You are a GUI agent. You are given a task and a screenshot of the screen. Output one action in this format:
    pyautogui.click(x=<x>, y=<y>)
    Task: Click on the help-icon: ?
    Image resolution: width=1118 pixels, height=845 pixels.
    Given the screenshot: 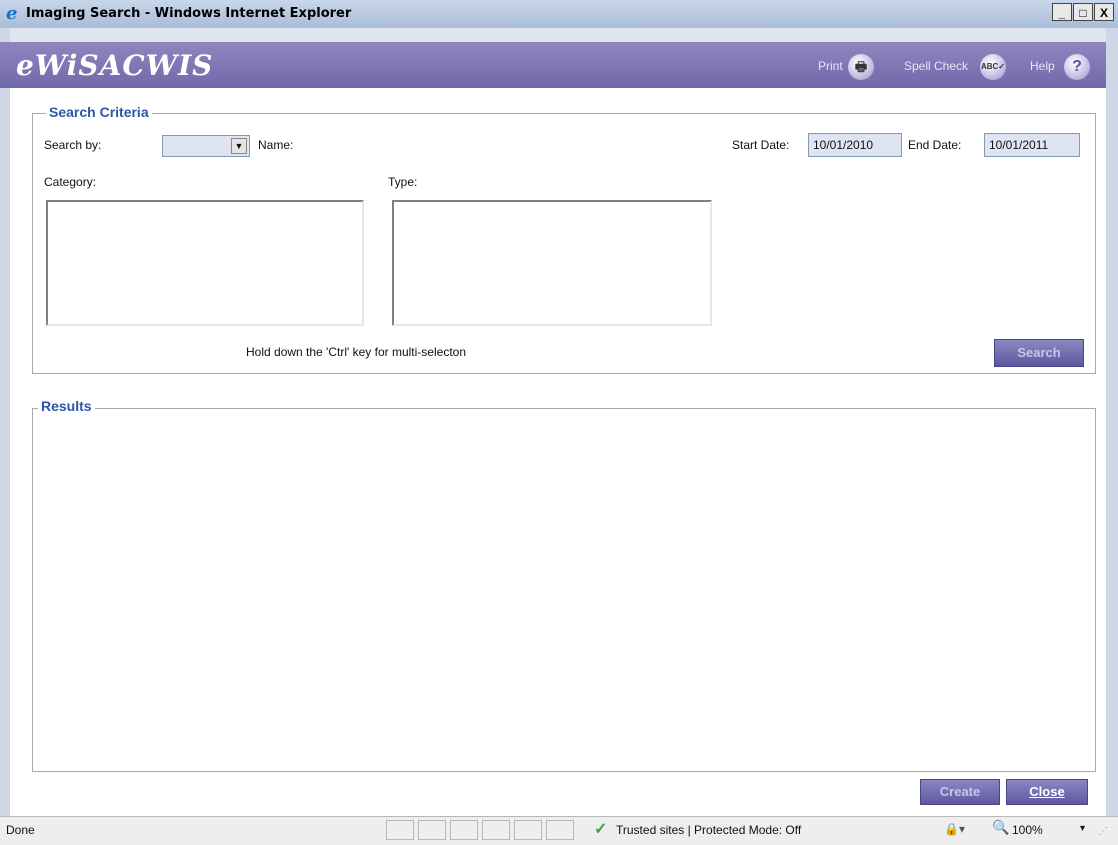 What is the action you would take?
    pyautogui.click(x=1077, y=67)
    